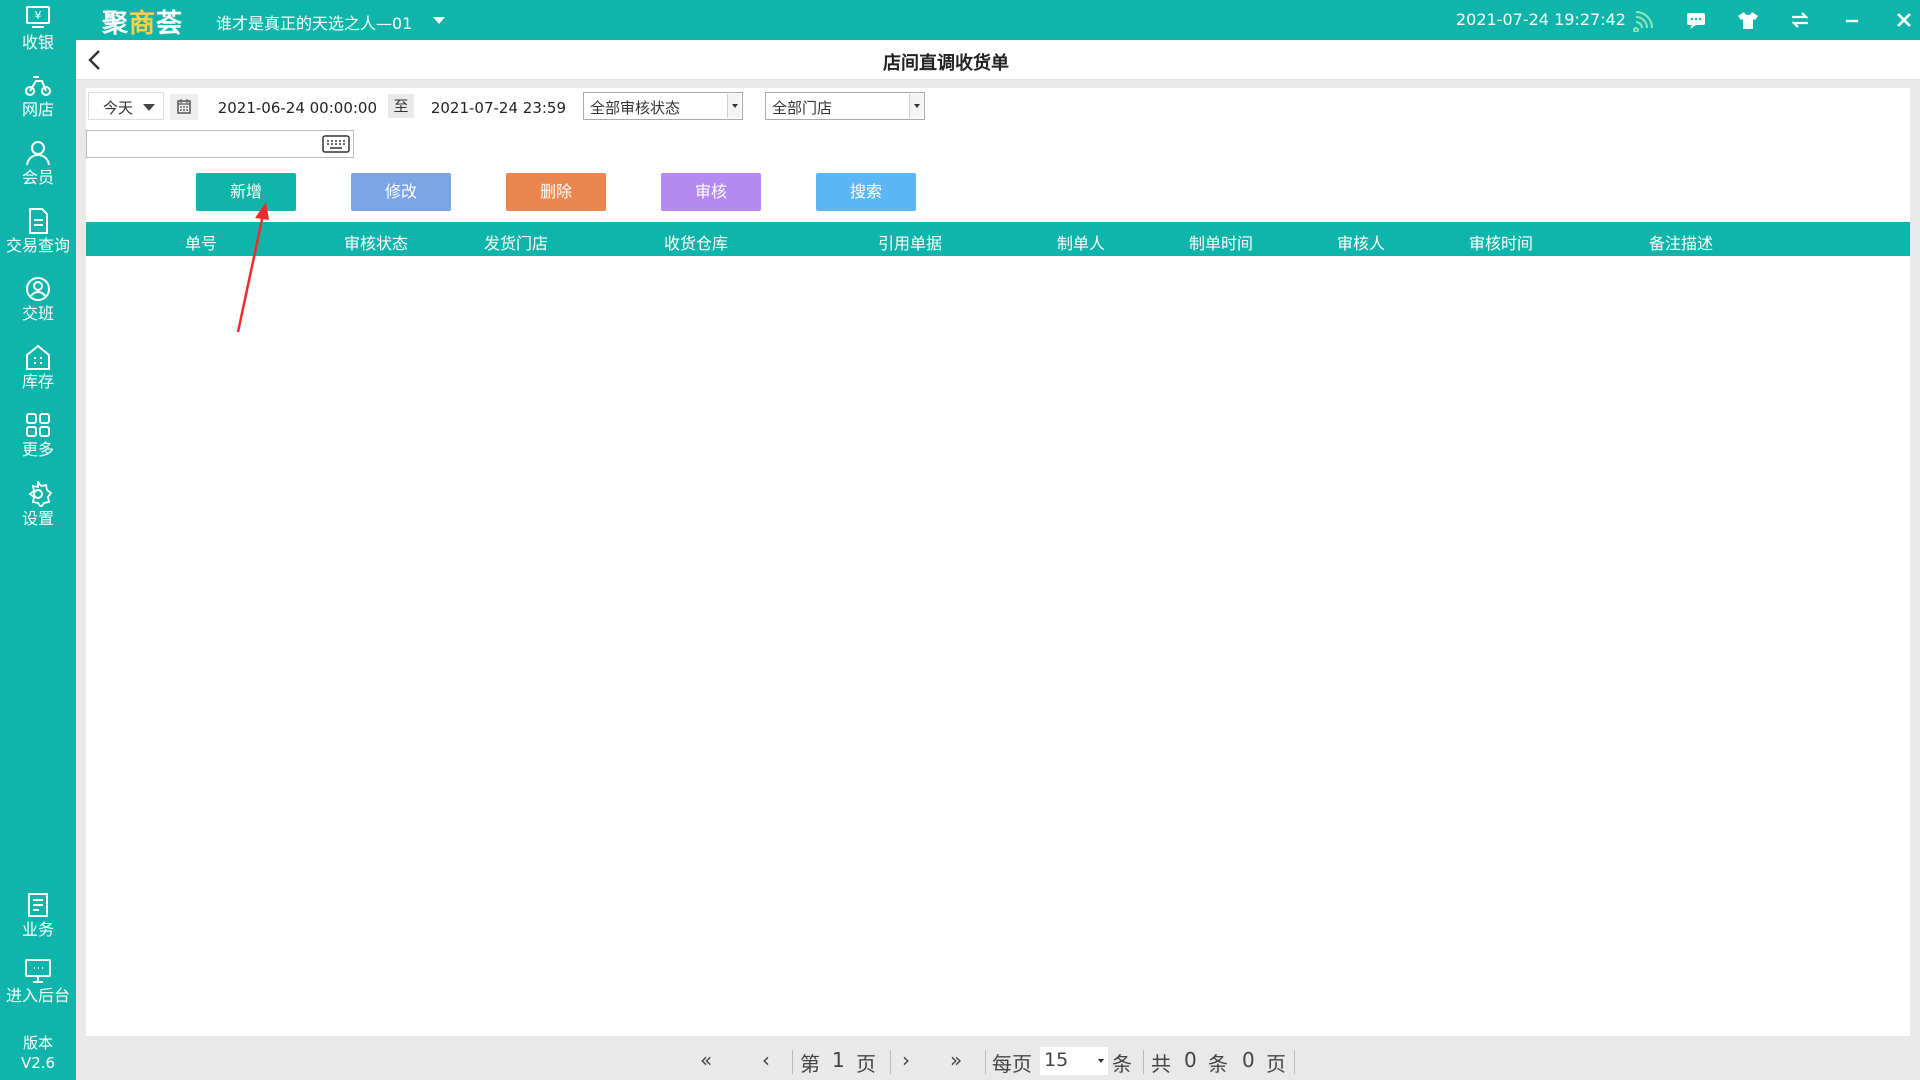  Describe the element at coordinates (1190, 1060) in the screenshot. I see `total-records: 0` at that location.